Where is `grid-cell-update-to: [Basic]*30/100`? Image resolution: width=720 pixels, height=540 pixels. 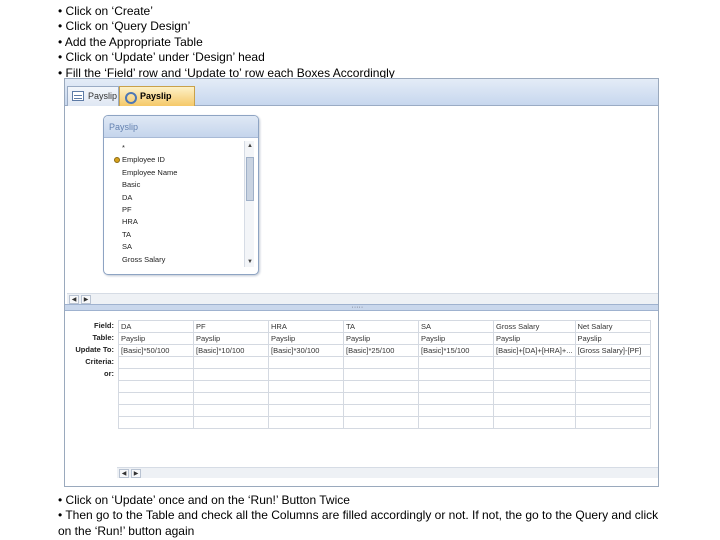 grid-cell-update-to: [Basic]*30/100 is located at coordinates (306, 350).